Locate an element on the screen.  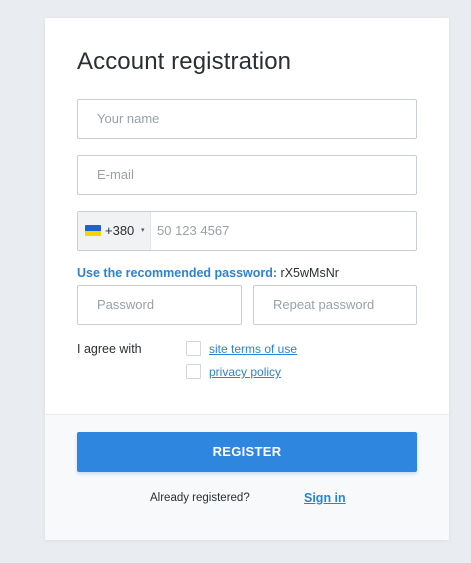
password-input: Password is located at coordinates (159, 305).